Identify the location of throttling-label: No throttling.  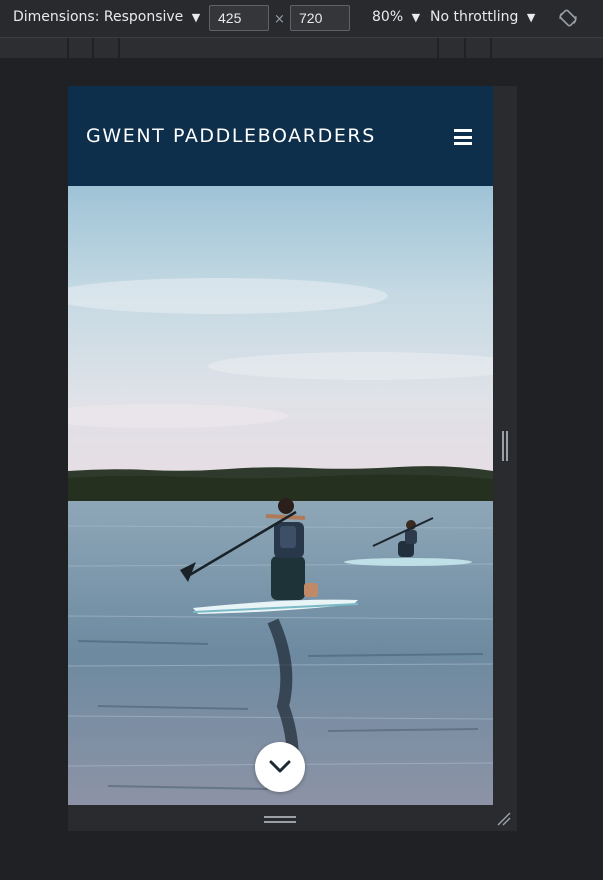
(474, 17).